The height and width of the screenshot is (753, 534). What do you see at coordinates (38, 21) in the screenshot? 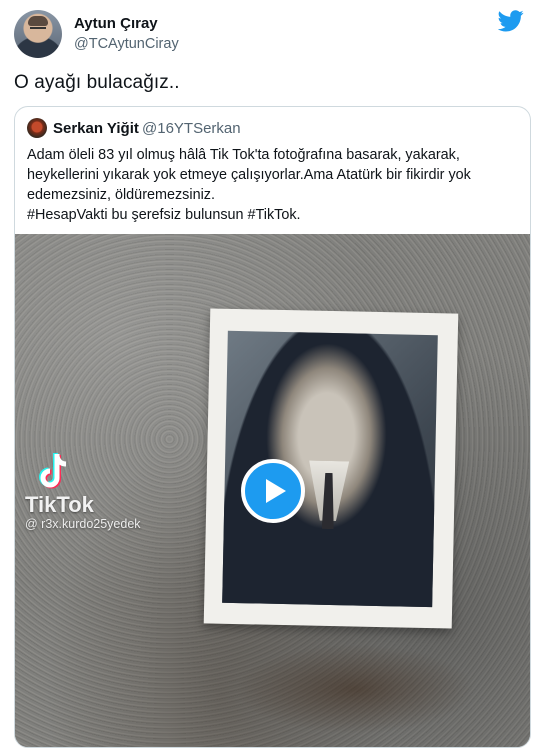
I see `avatar-hair` at bounding box center [38, 21].